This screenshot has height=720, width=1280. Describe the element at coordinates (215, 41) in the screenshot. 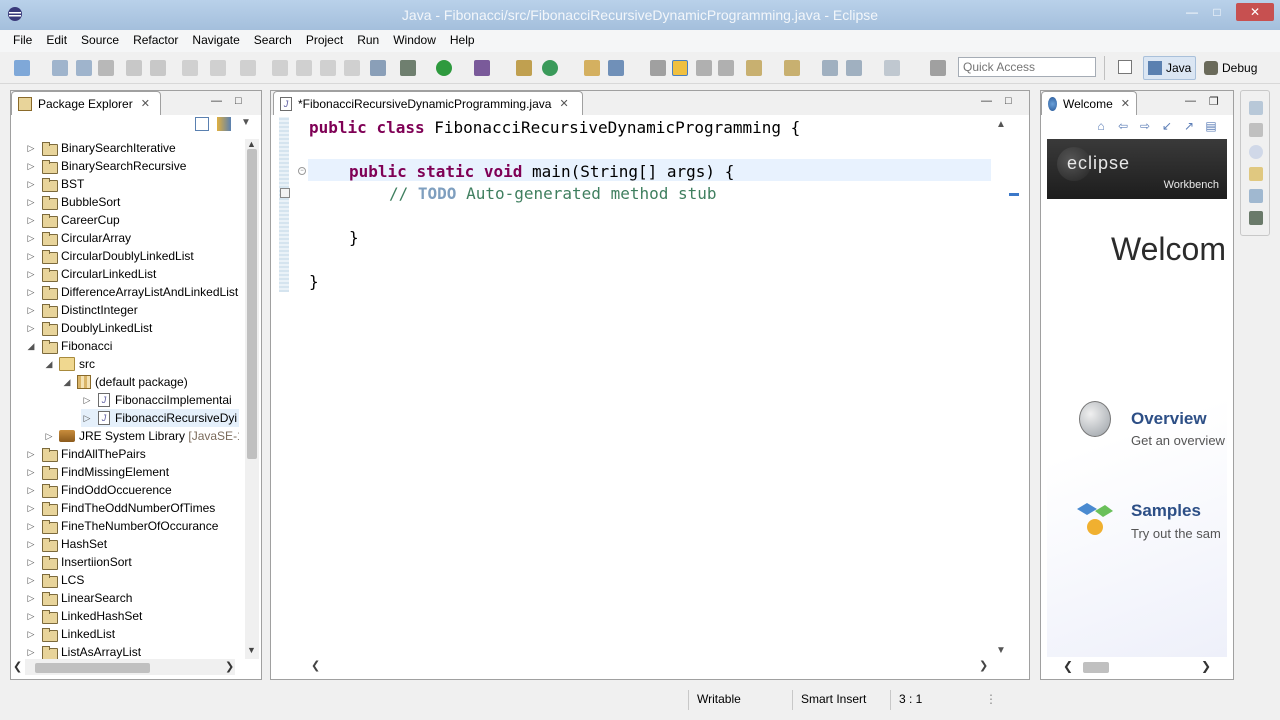

I see `menu-navigate: Navigate` at that location.